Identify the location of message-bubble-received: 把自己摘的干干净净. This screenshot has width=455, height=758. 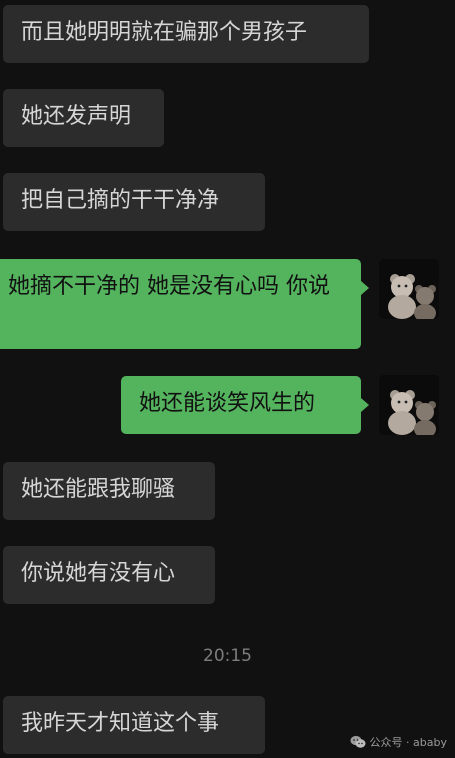
(134, 202).